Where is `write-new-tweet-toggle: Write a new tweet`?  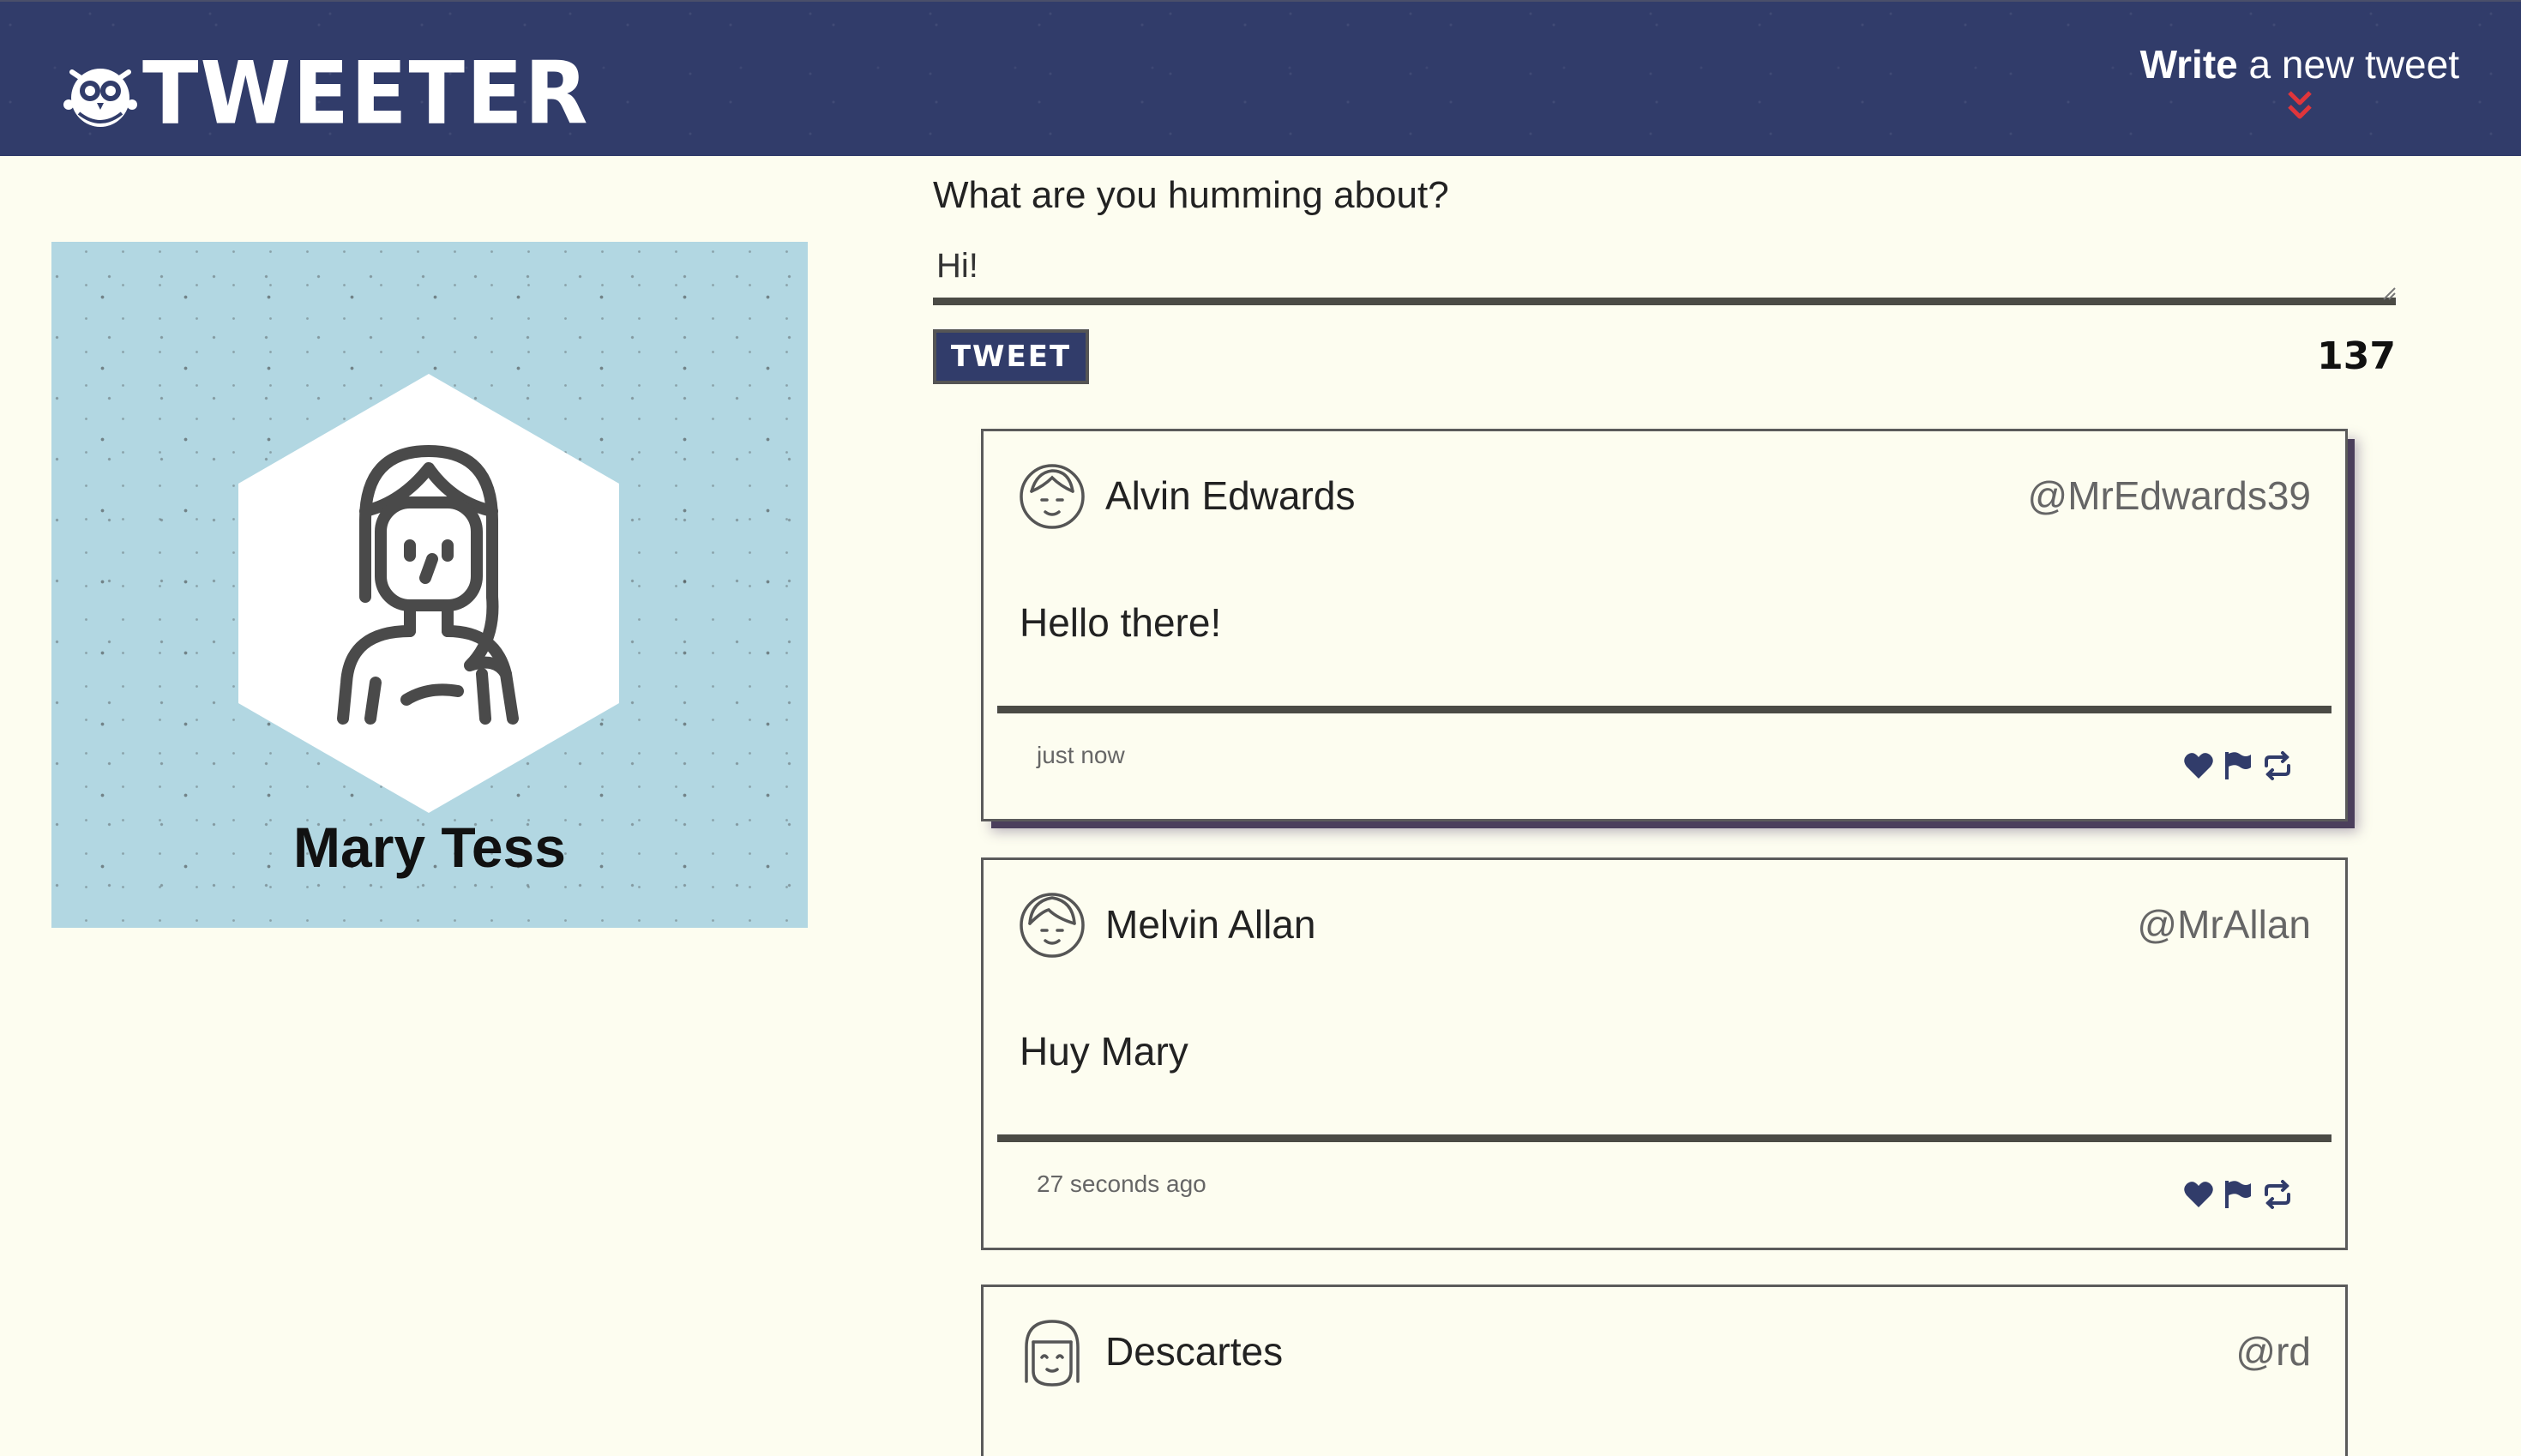 write-new-tweet-toggle: Write a new tweet is located at coordinates (2299, 82).